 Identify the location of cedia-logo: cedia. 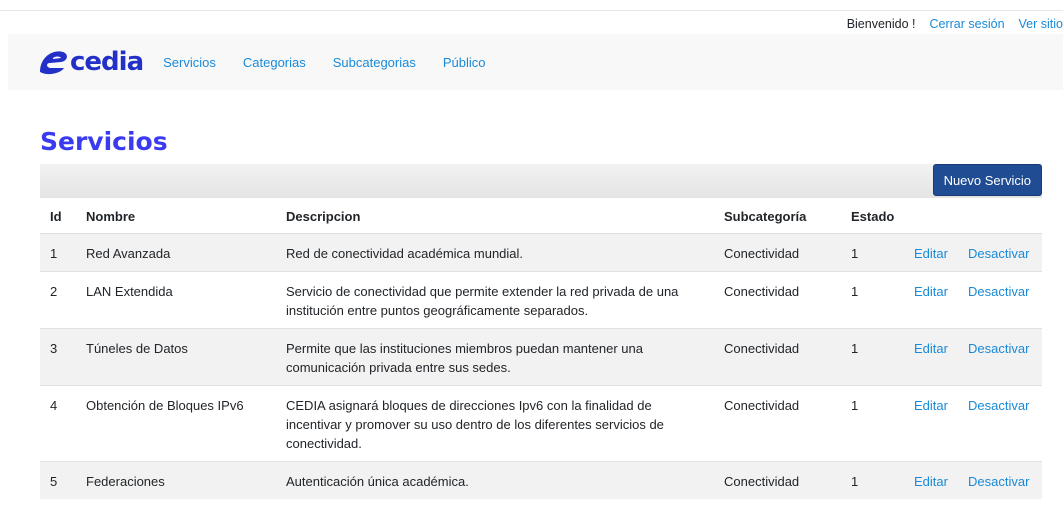
(90, 62).